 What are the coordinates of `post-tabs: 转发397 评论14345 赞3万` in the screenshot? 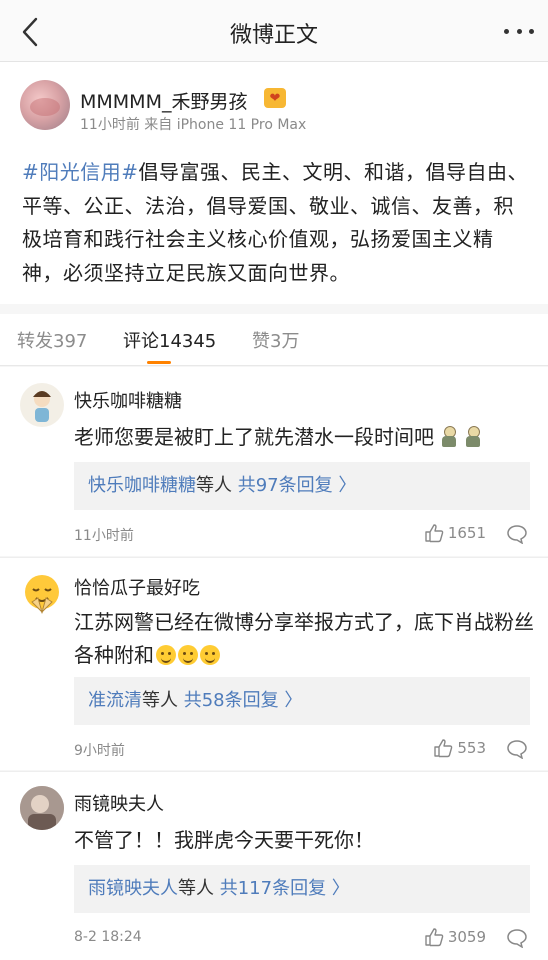 It's located at (274, 340).